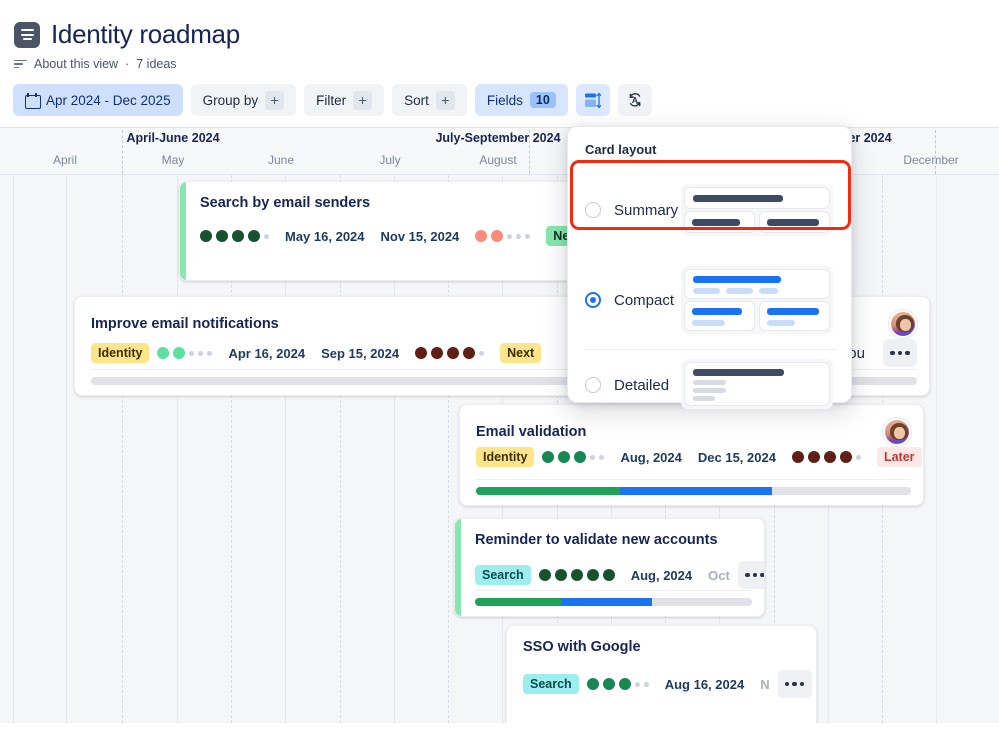 The height and width of the screenshot is (738, 999). What do you see at coordinates (531, 432) in the screenshot?
I see `card-title: Email validation` at bounding box center [531, 432].